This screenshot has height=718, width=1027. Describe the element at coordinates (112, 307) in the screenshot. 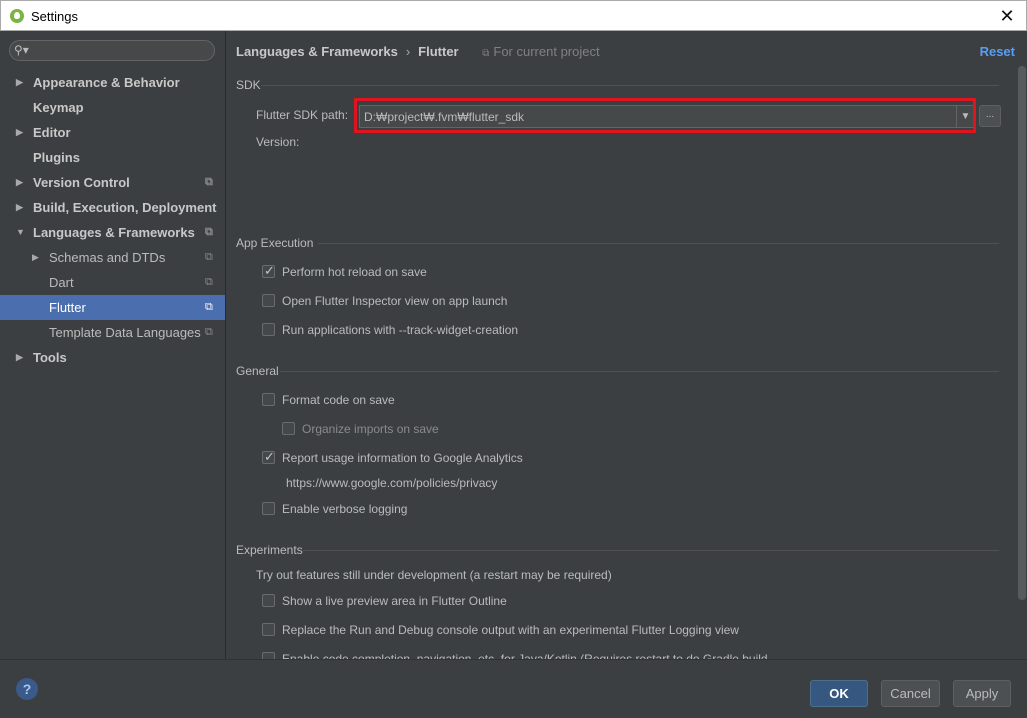

I see `sidebar-item-flutter: Flutter ⧉` at that location.